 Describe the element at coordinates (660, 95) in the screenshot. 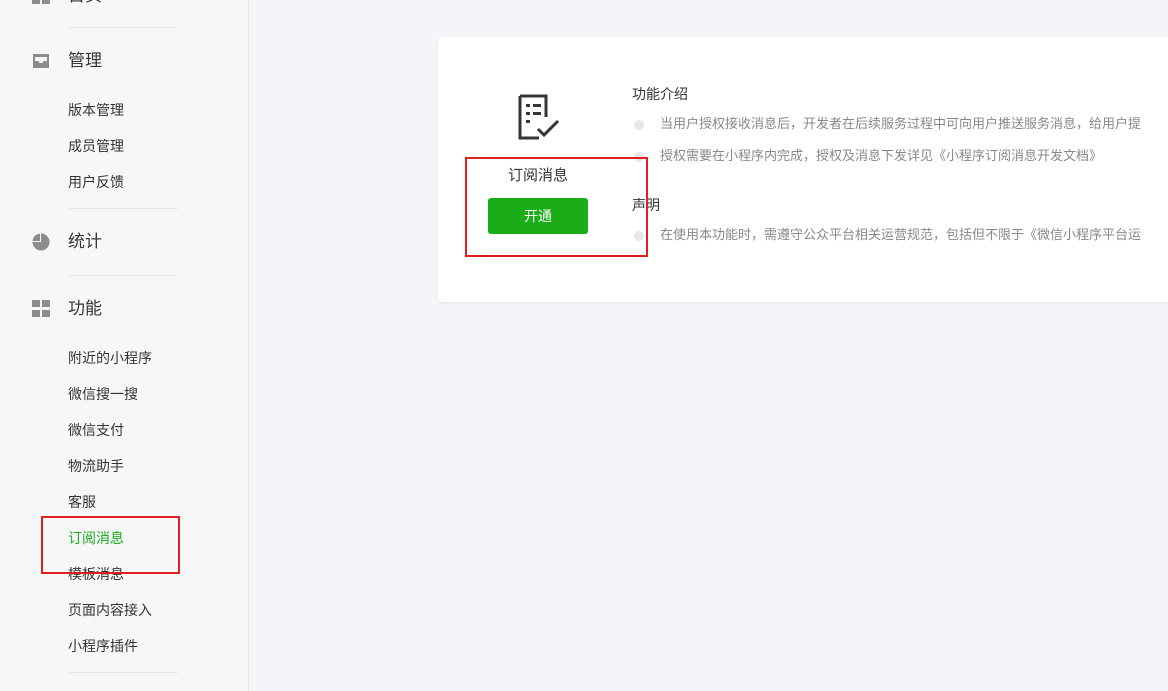

I see `intro-section-title: 功能介绍` at that location.